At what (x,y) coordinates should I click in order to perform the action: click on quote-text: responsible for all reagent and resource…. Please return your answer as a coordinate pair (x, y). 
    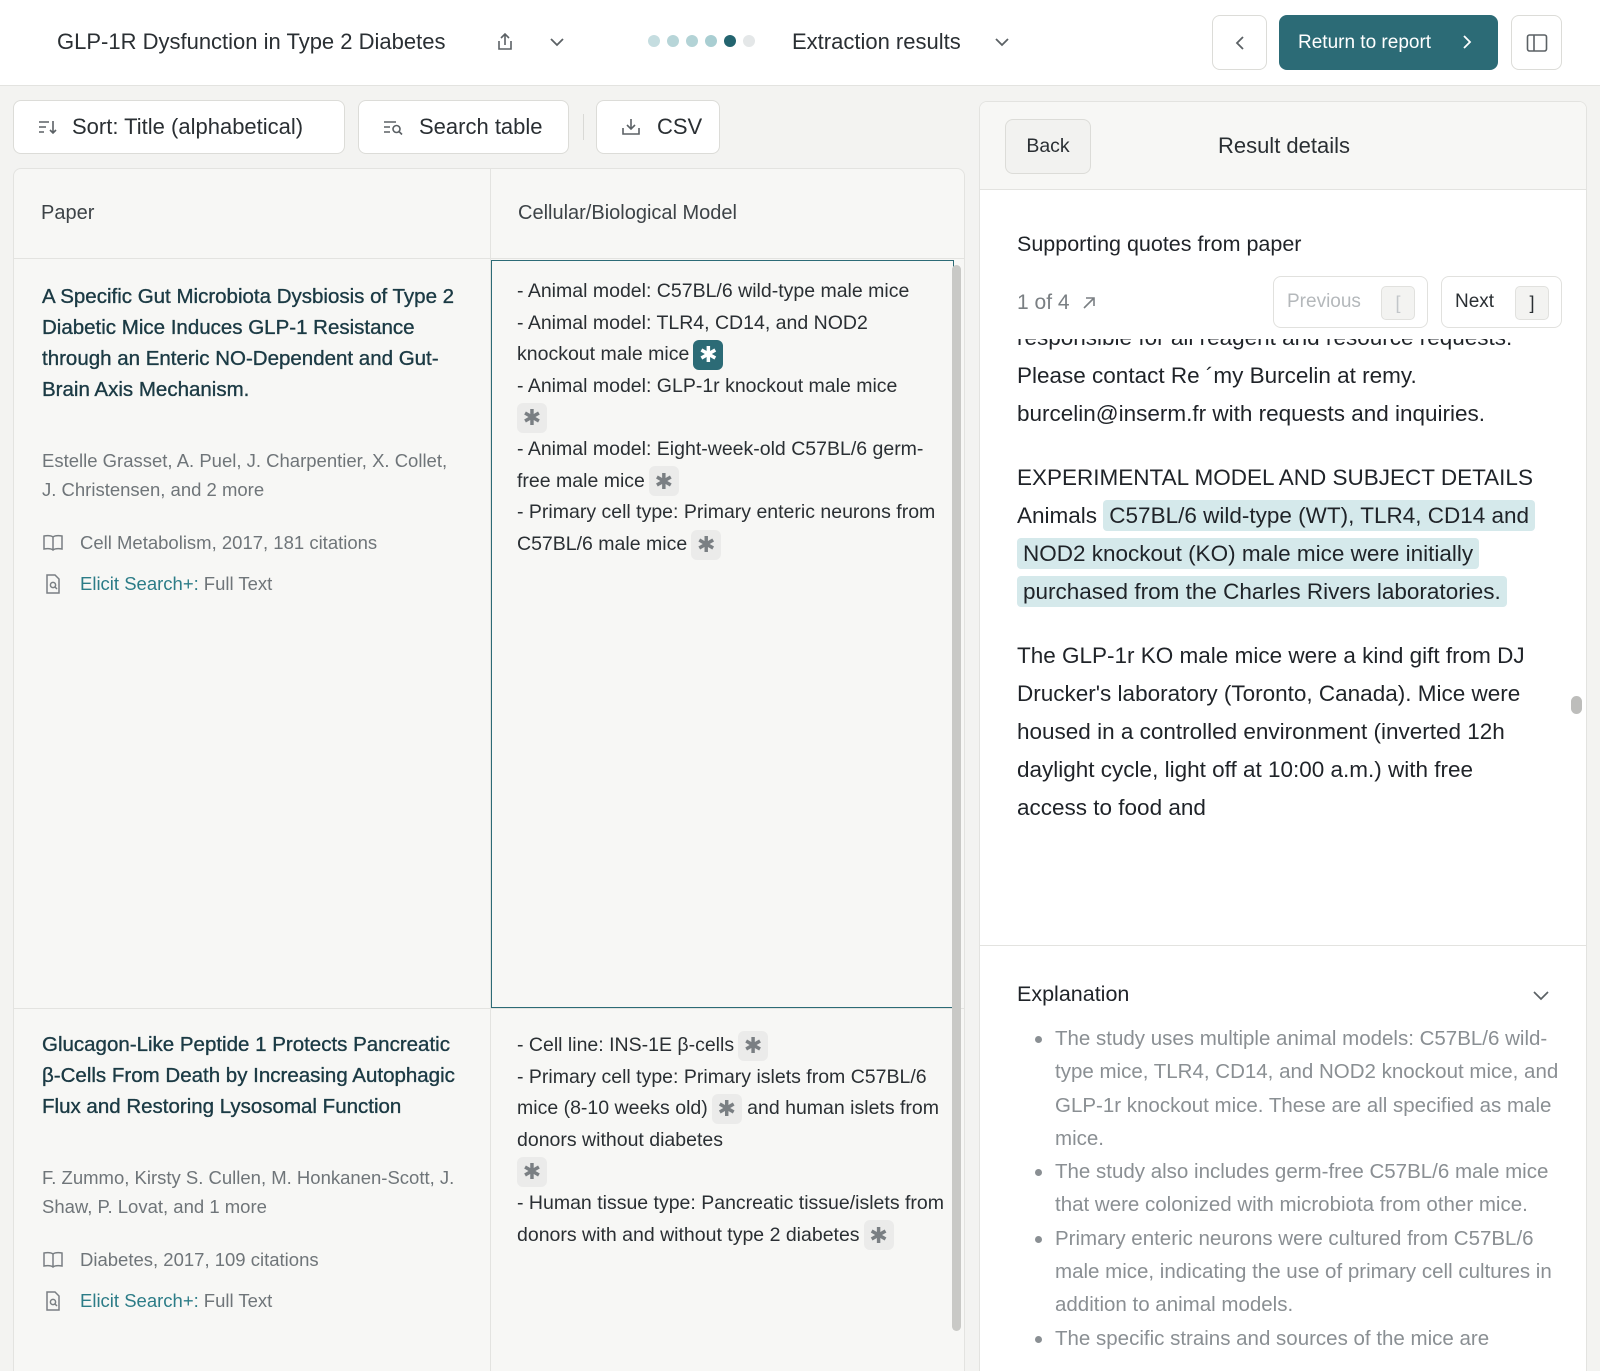
    Looking at the image, I should click on (1282, 596).